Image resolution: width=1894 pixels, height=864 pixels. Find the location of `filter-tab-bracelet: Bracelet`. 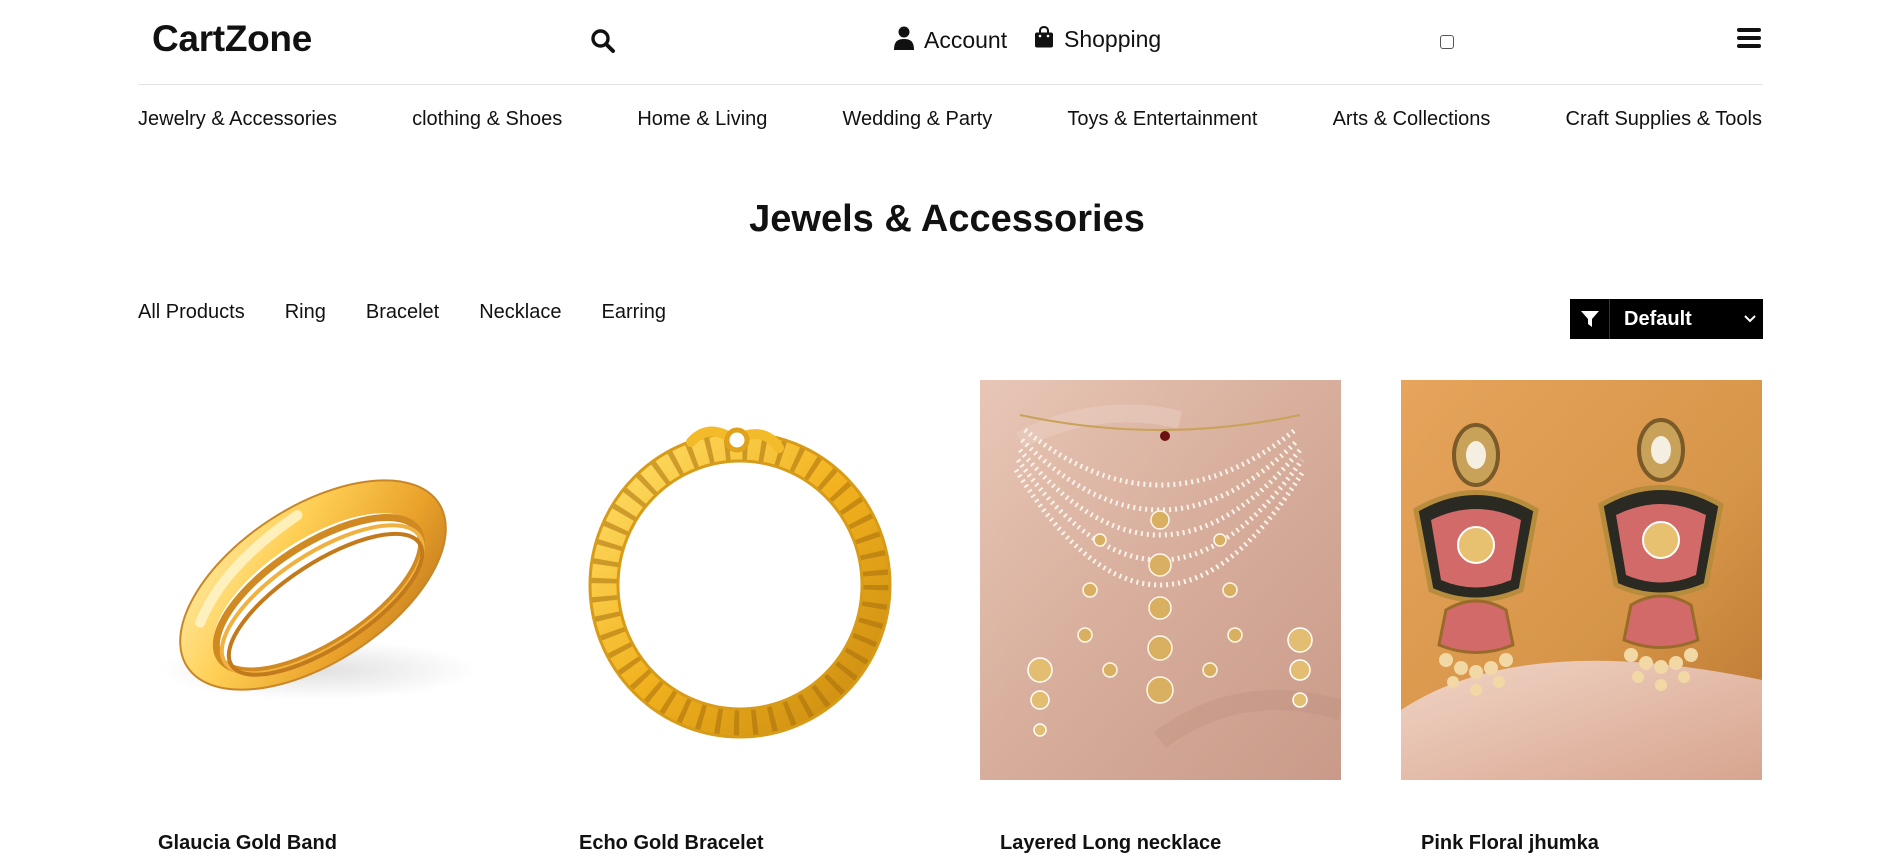

filter-tab-bracelet: Bracelet is located at coordinates (402, 312).